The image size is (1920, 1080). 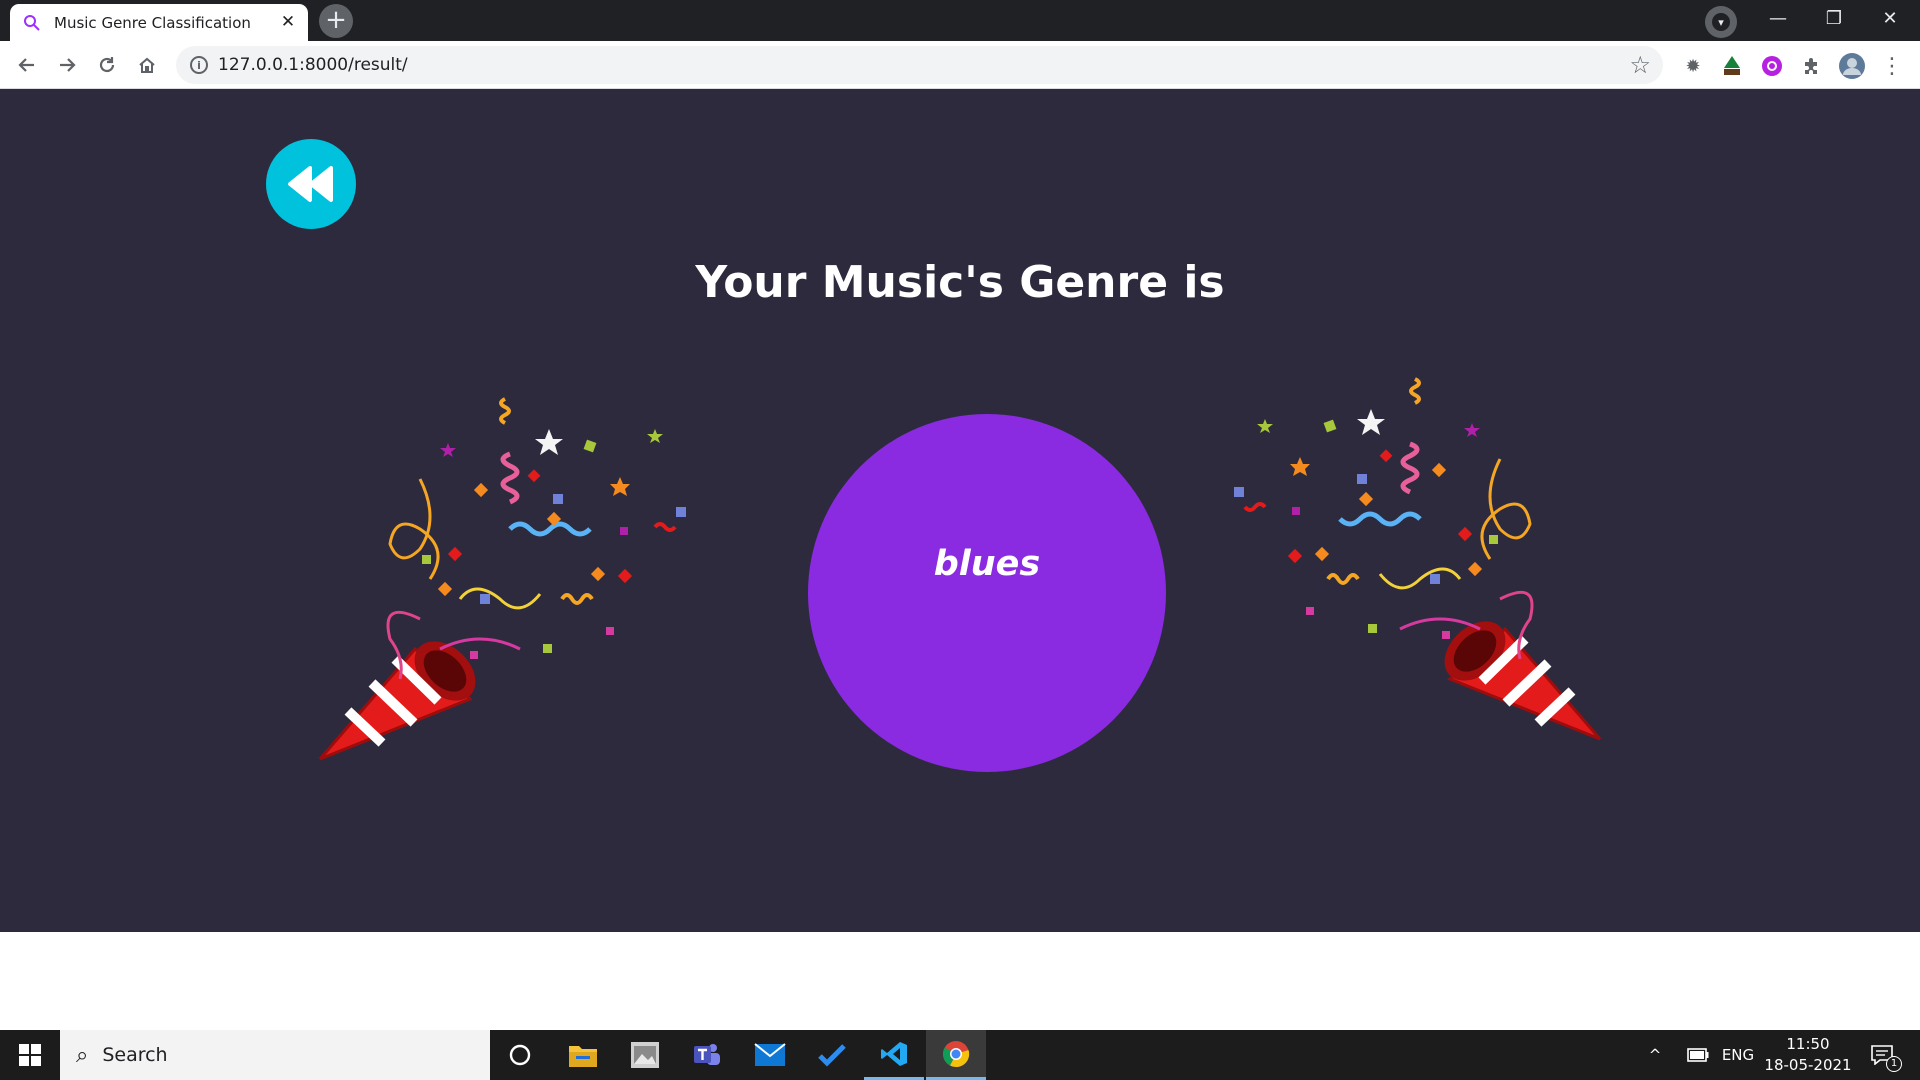 What do you see at coordinates (707, 1055) in the screenshot?
I see `teams-icon` at bounding box center [707, 1055].